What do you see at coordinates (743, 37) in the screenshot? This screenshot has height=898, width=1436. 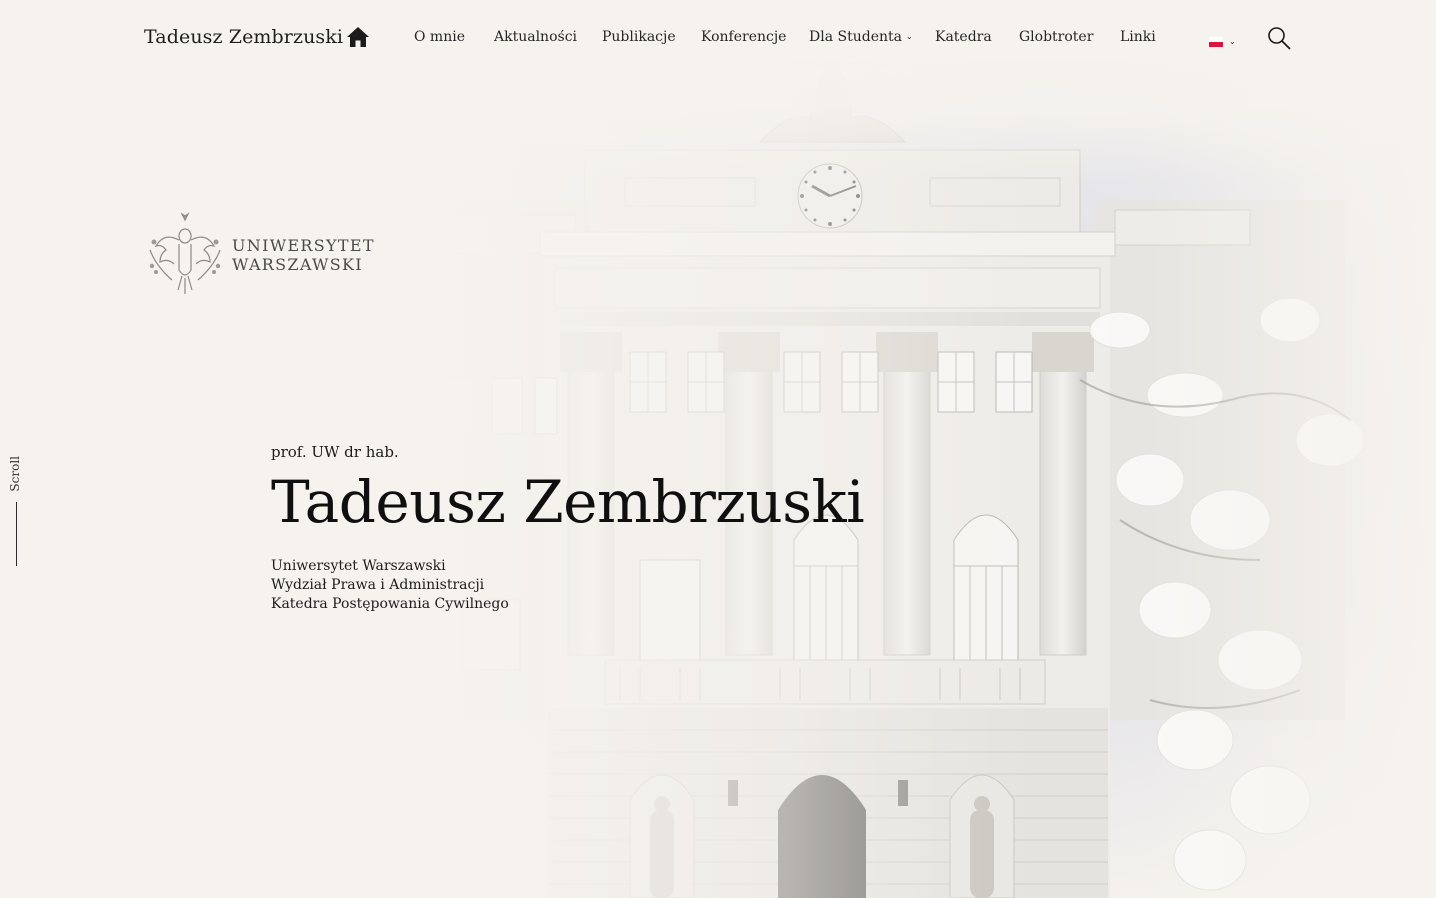 I see `nav-item-konferencje: Konferencje` at bounding box center [743, 37].